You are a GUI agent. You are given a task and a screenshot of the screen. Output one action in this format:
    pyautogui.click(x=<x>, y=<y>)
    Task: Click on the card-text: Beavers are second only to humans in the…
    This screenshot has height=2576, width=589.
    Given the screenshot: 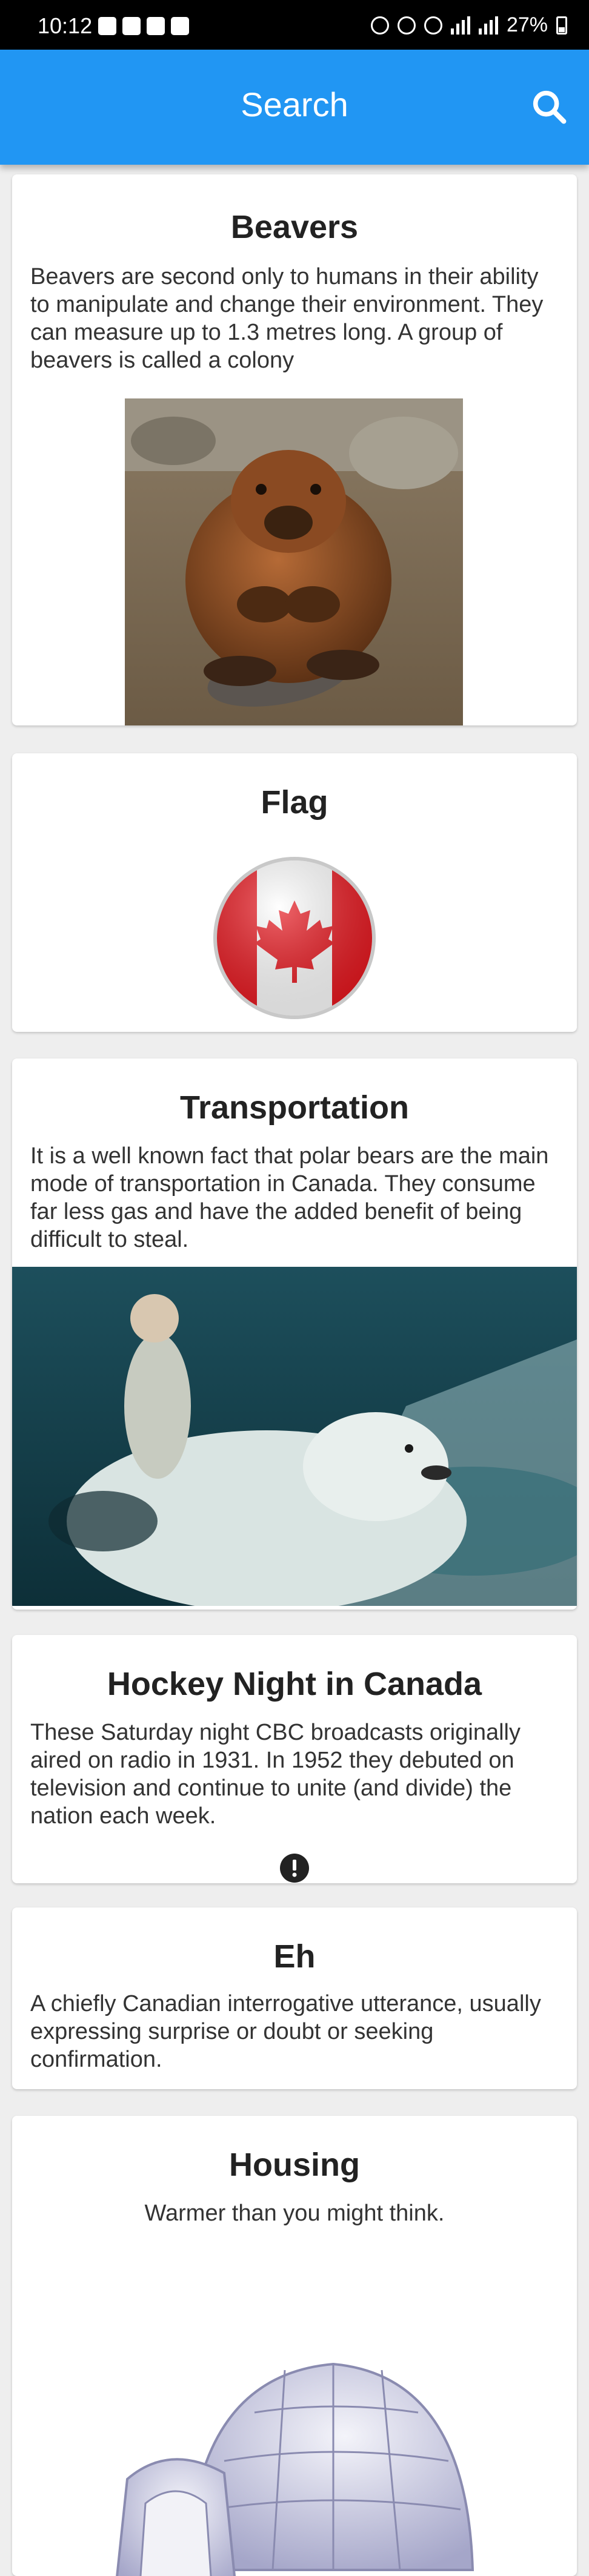 What is the action you would take?
    pyautogui.click(x=287, y=318)
    